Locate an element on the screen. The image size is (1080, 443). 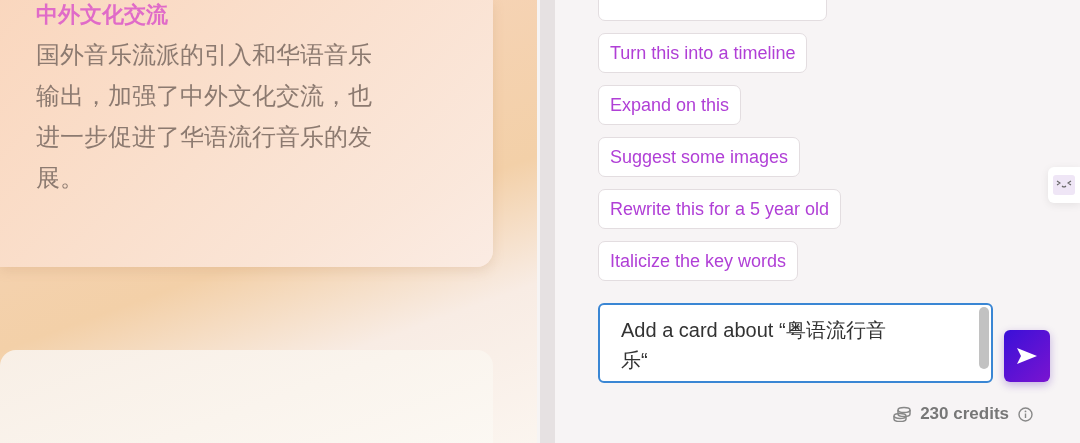
info-icon is located at coordinates (1025, 414).